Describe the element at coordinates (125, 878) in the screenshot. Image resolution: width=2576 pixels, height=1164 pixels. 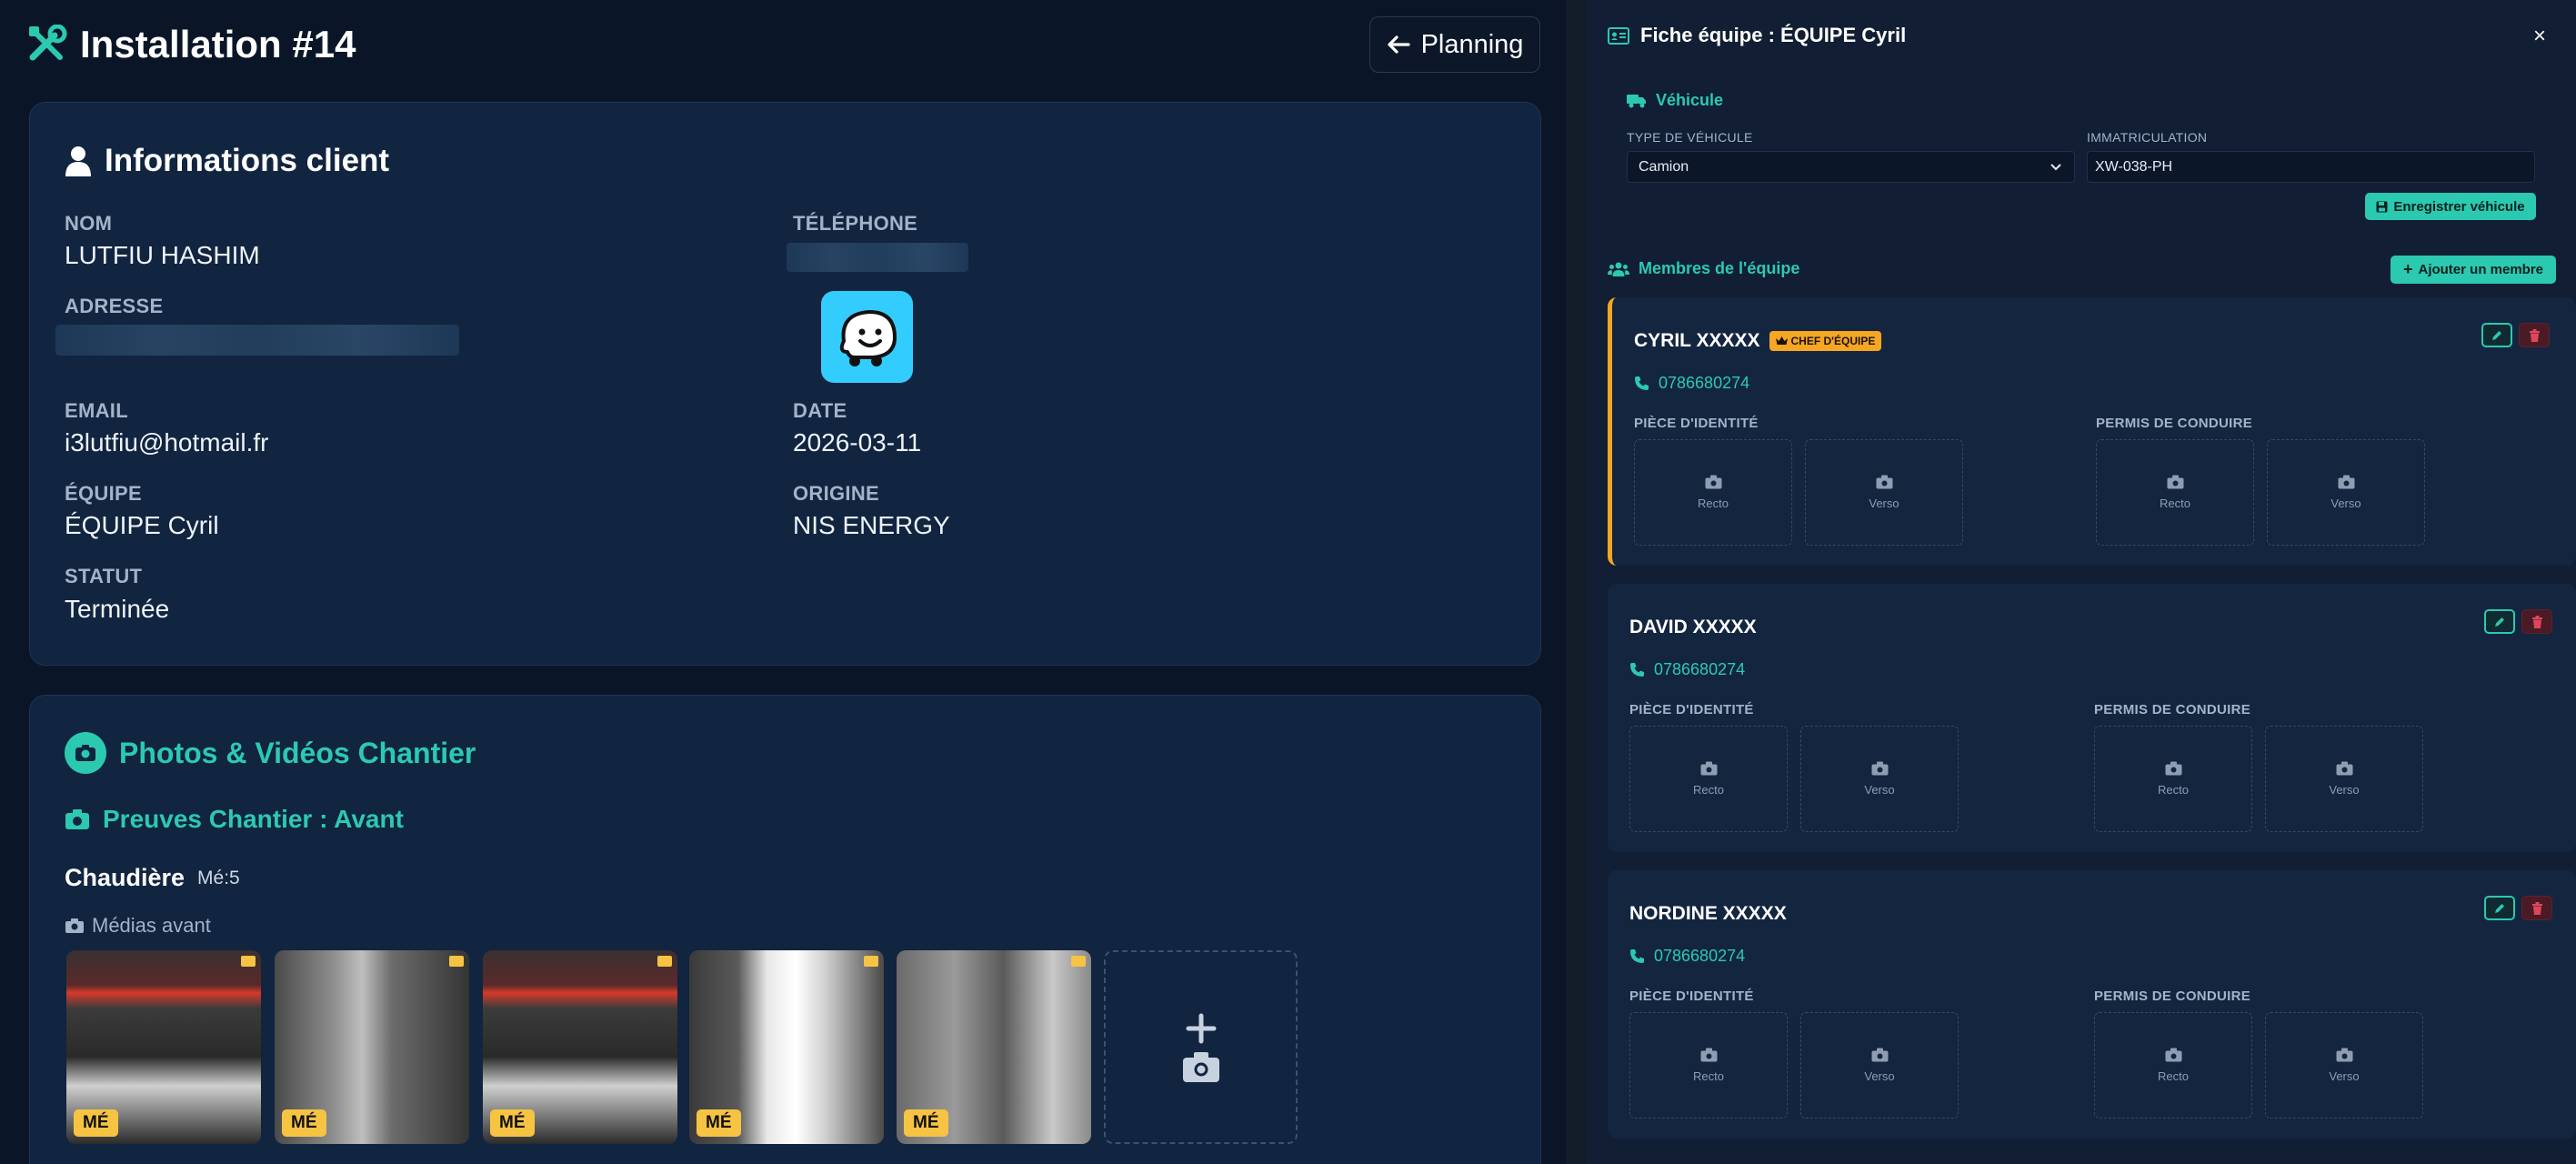
I see `chaudiere-title: Chaudière` at that location.